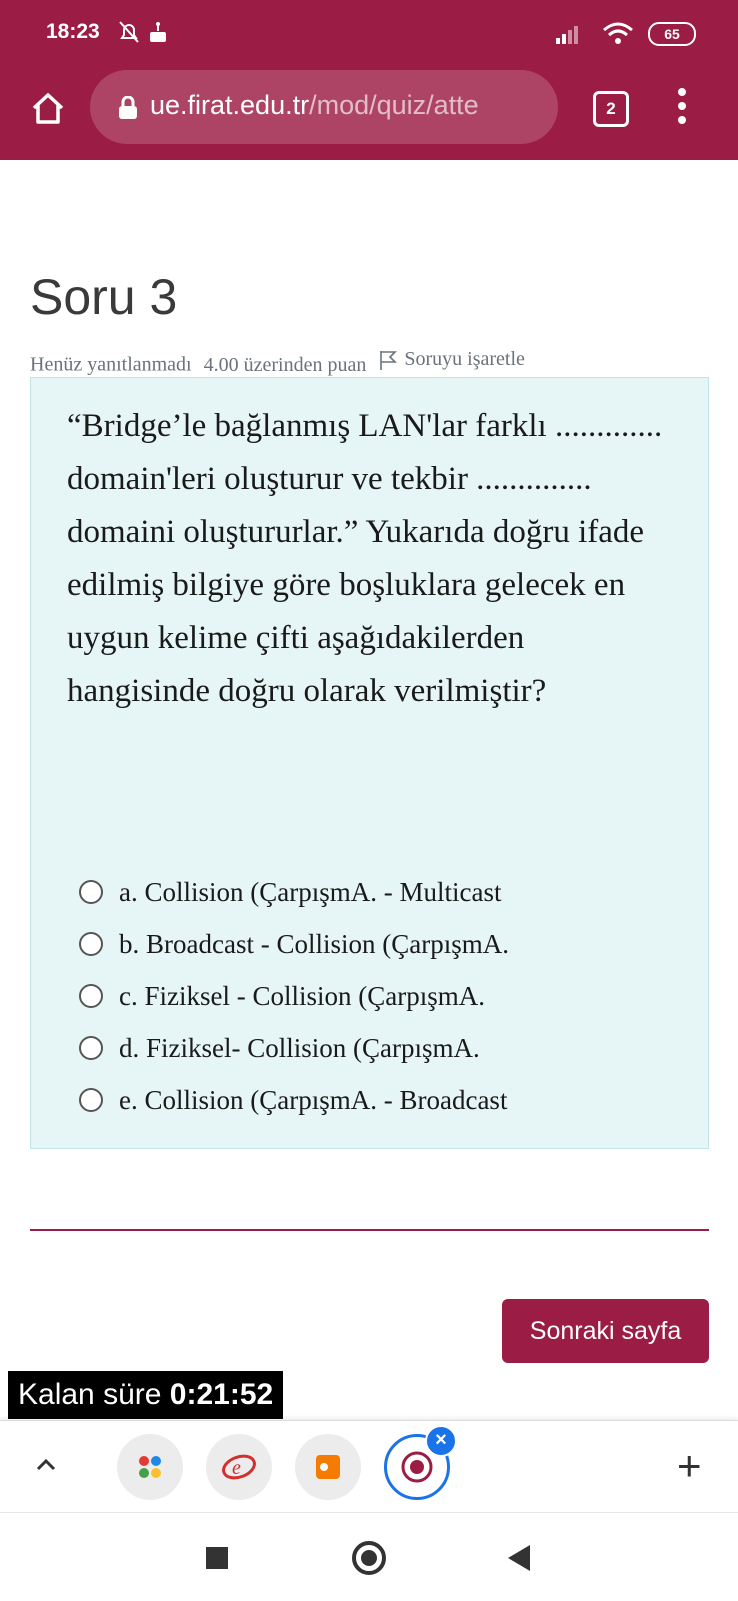 The image size is (738, 1601). I want to click on bell-off-icon, so click(129, 32).